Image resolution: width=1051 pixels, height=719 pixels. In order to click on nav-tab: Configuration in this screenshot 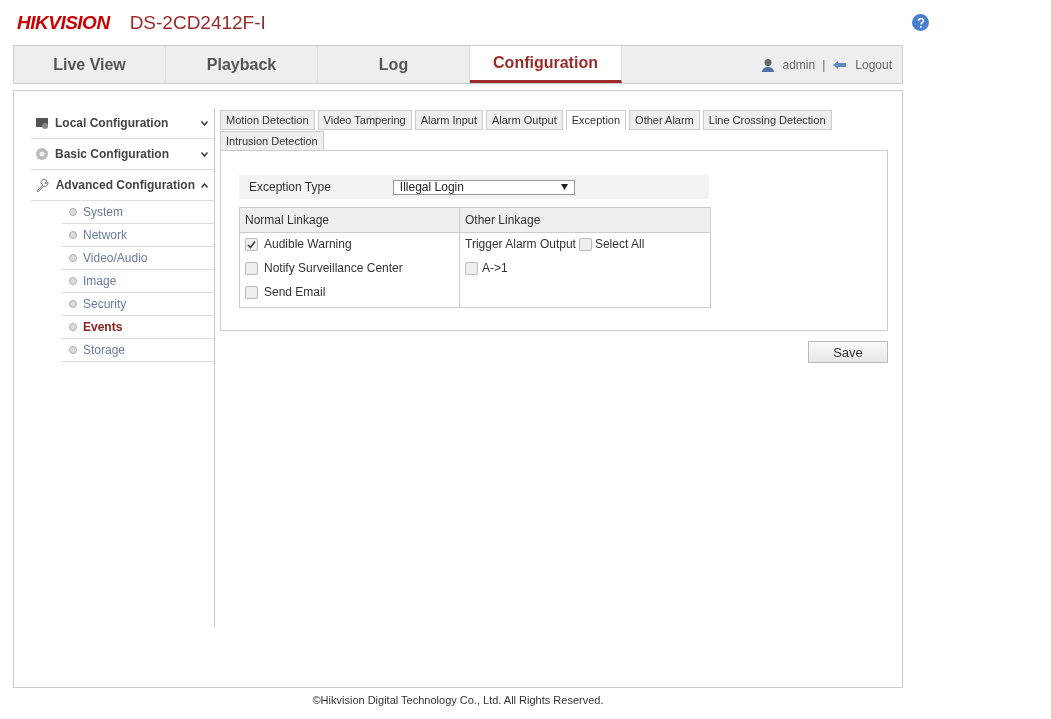, I will do `click(546, 64)`.